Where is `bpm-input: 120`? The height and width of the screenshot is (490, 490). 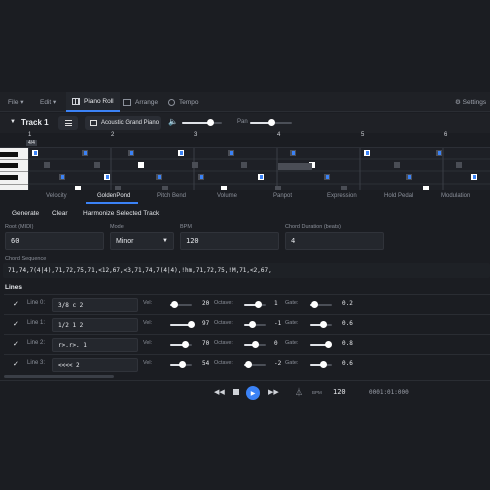
bpm-input: 120 is located at coordinates (229, 241).